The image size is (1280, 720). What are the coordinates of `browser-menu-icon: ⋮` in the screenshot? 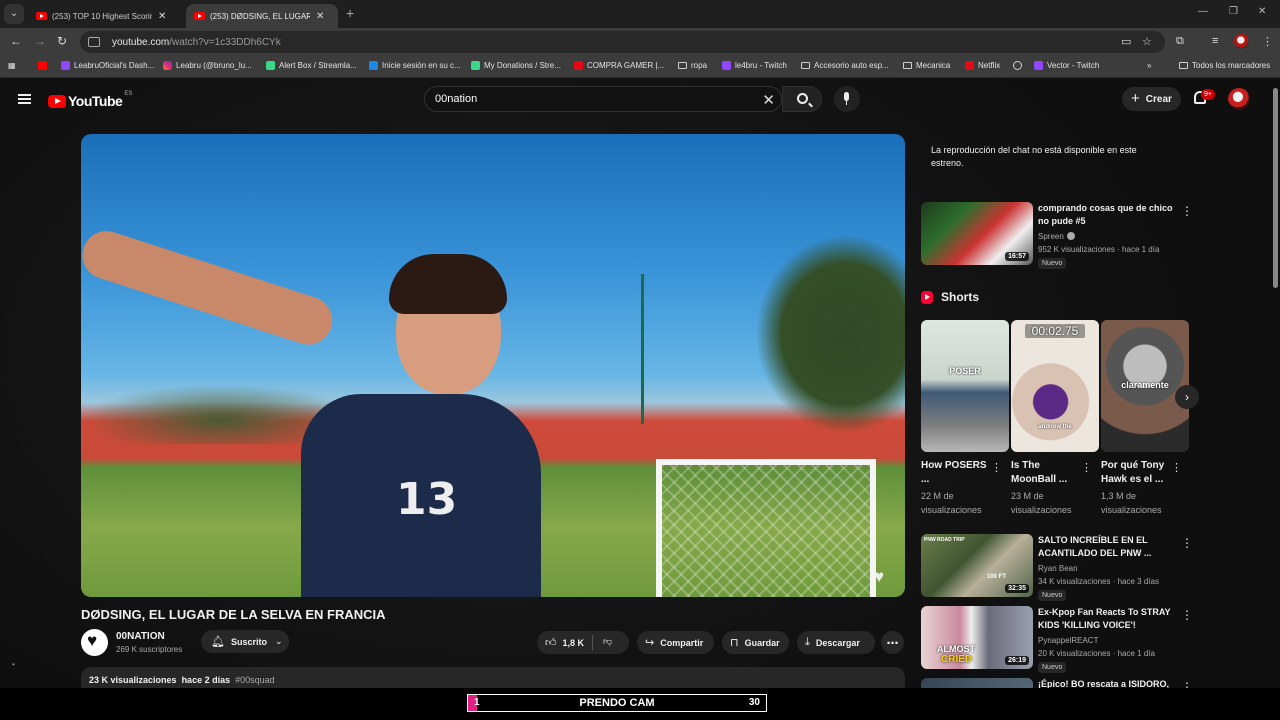 It's located at (1267, 41).